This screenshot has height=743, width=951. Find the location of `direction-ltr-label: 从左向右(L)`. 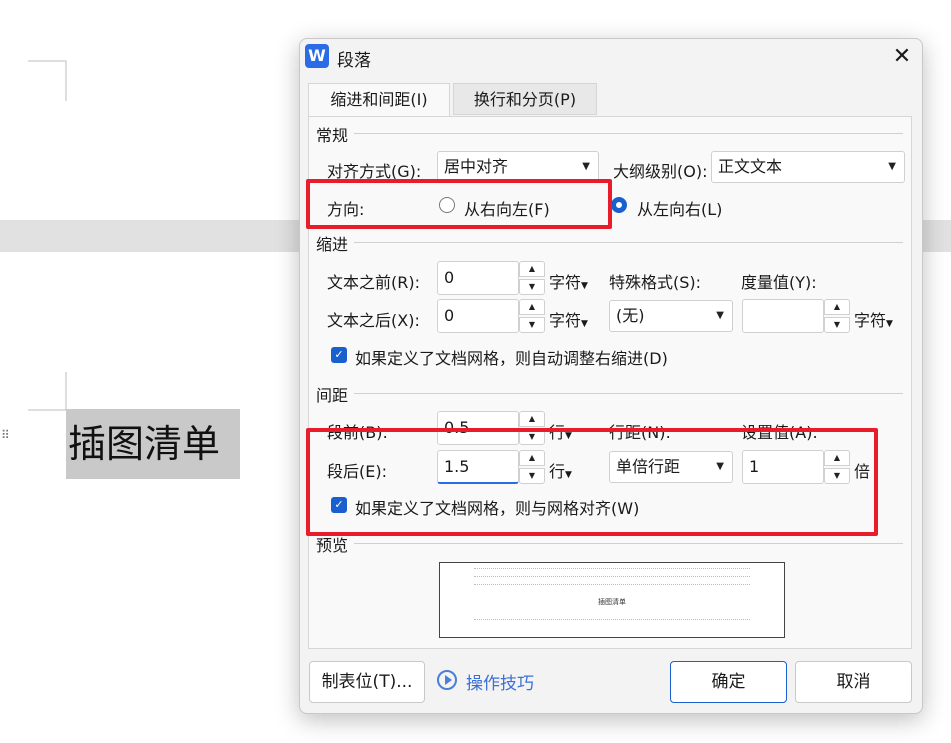

direction-ltr-label: 从左向右(L) is located at coordinates (679, 208).